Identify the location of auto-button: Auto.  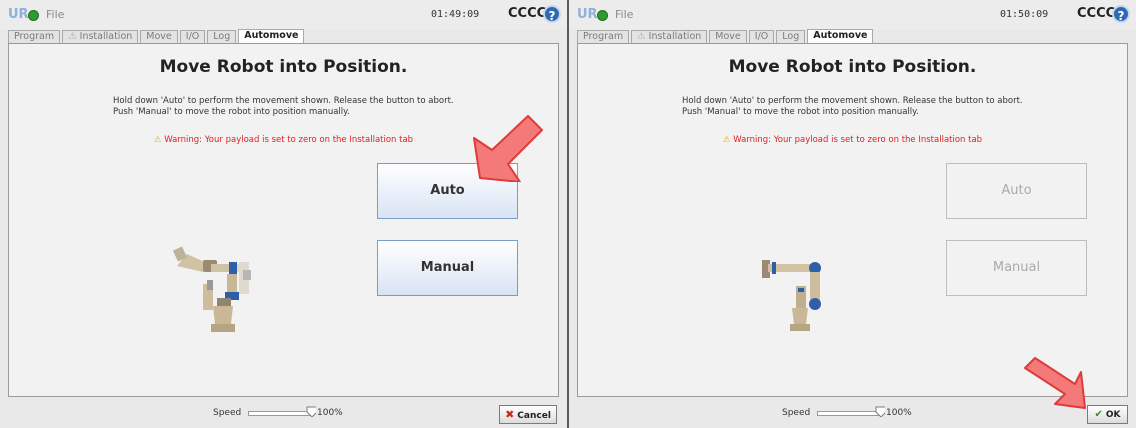
(1016, 191).